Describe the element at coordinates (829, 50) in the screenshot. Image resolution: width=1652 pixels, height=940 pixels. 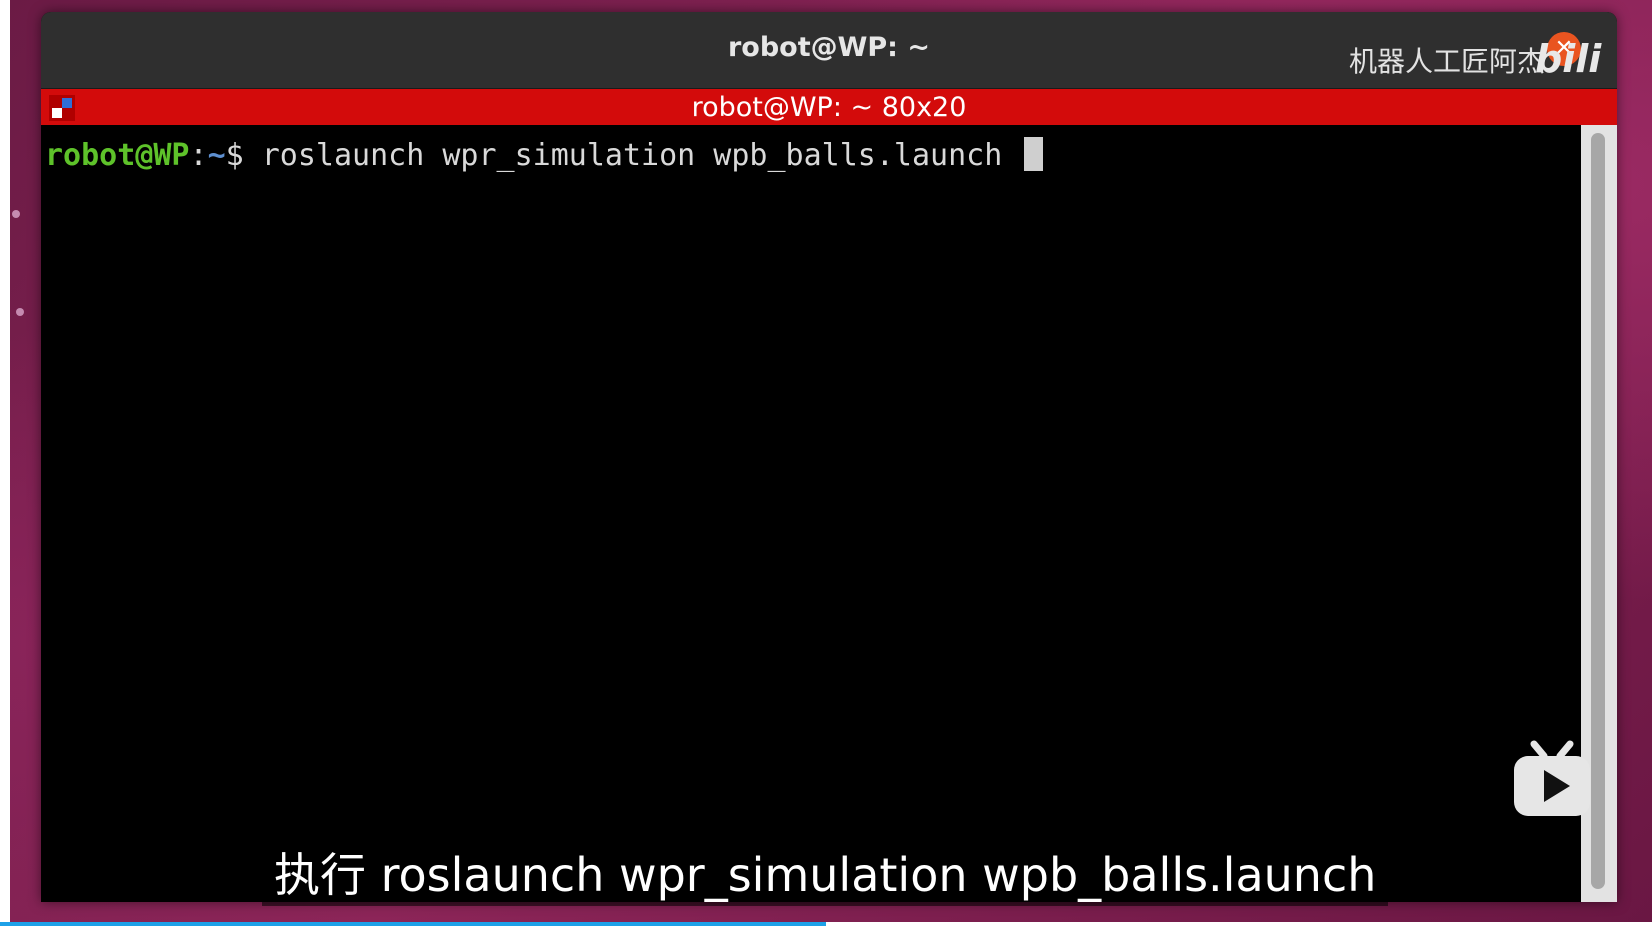
I see `title-bar: robot@WP: ~ 机器人工匠阿杰 ✕ bili` at that location.